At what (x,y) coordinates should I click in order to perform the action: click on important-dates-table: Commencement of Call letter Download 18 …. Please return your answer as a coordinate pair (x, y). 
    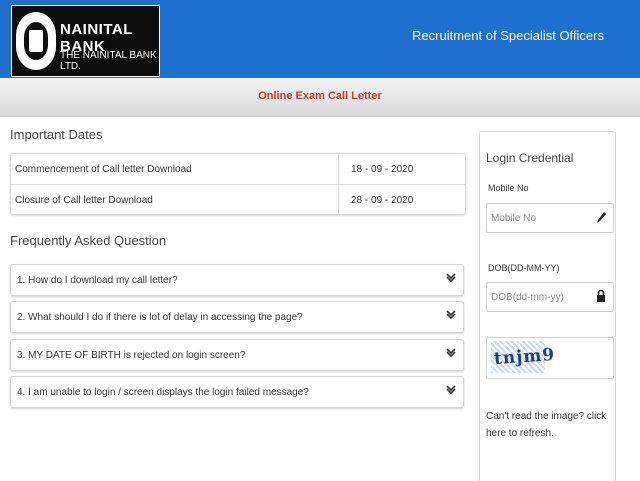
    Looking at the image, I should click on (238, 184).